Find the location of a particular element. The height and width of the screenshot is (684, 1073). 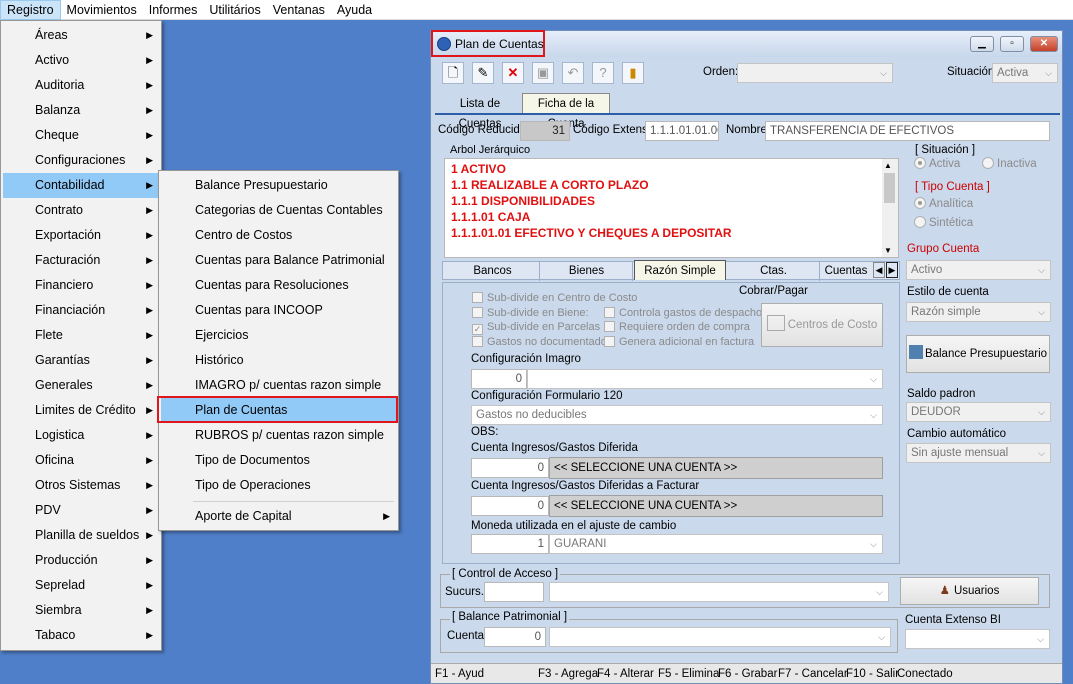

sucurs-field is located at coordinates (514, 592).